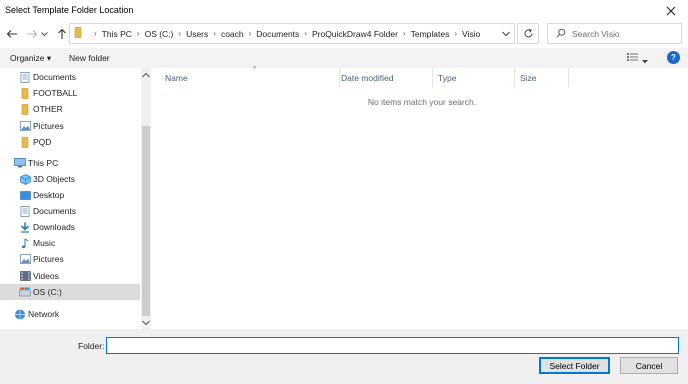 The width and height of the screenshot is (688, 384). What do you see at coordinates (632, 58) in the screenshot?
I see `change-view-icon` at bounding box center [632, 58].